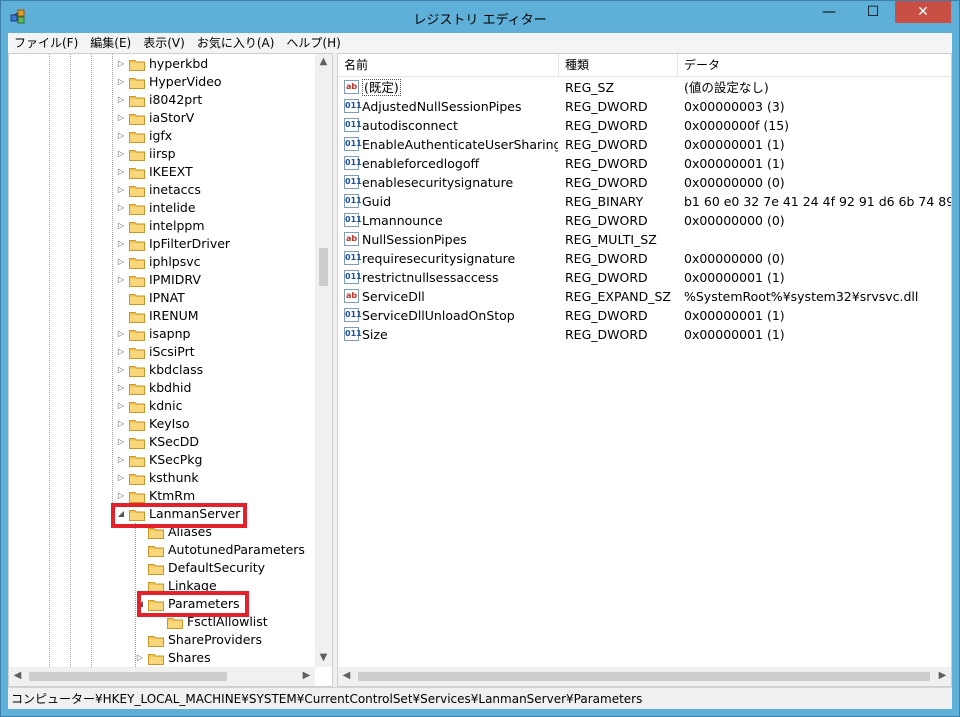 The height and width of the screenshot is (717, 960). Describe the element at coordinates (162, 388) in the screenshot. I see `tree-item: ▷ kbdhid` at that location.